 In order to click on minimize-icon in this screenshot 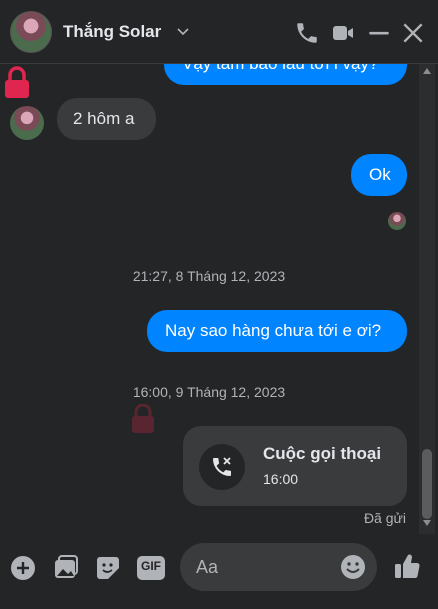, I will do `click(379, 33)`.